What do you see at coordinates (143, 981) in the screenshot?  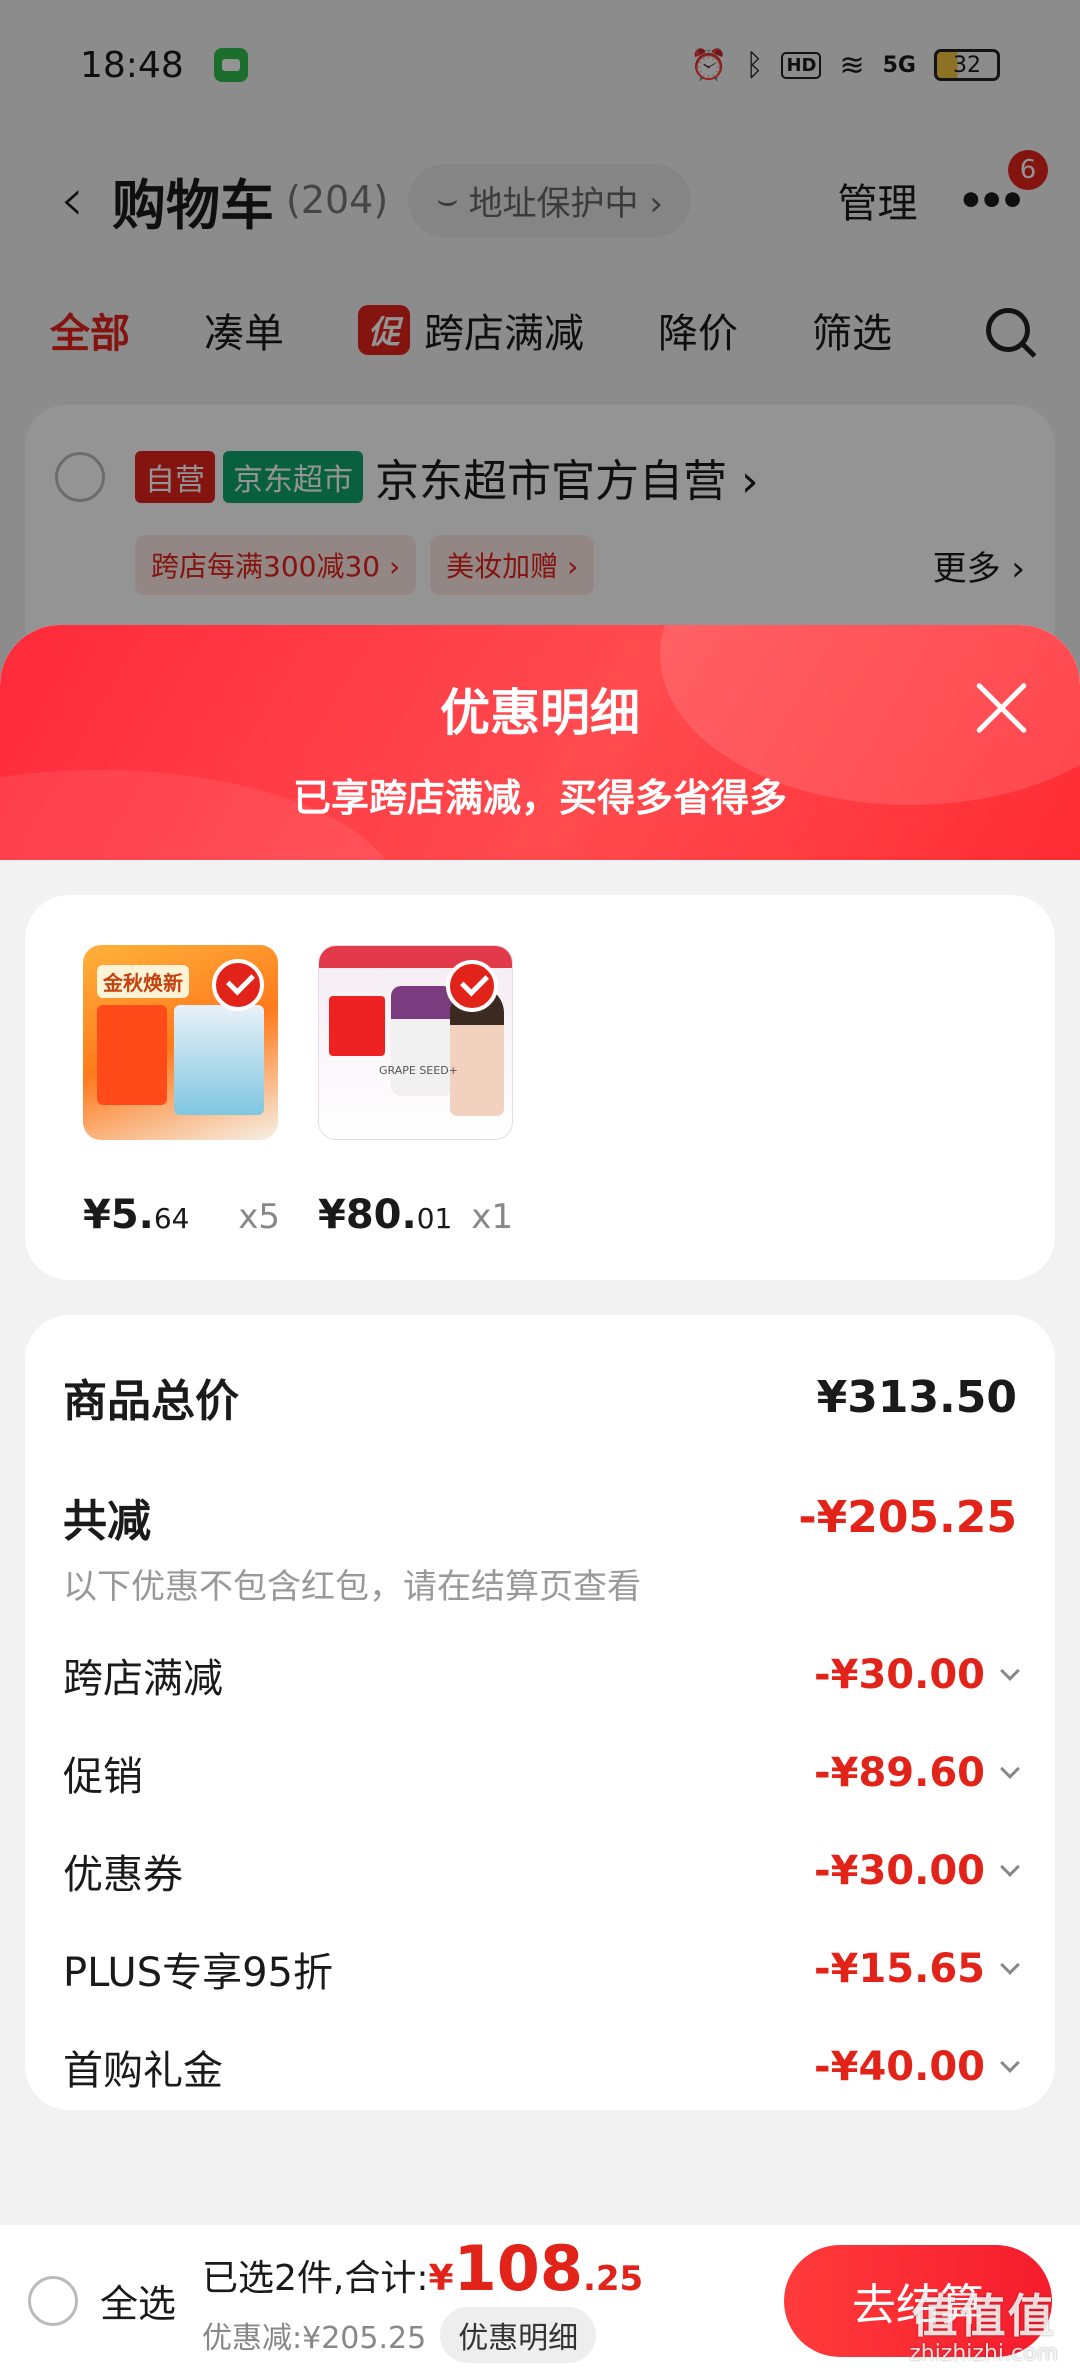 I see `thumb-label: 金秋焕新` at bounding box center [143, 981].